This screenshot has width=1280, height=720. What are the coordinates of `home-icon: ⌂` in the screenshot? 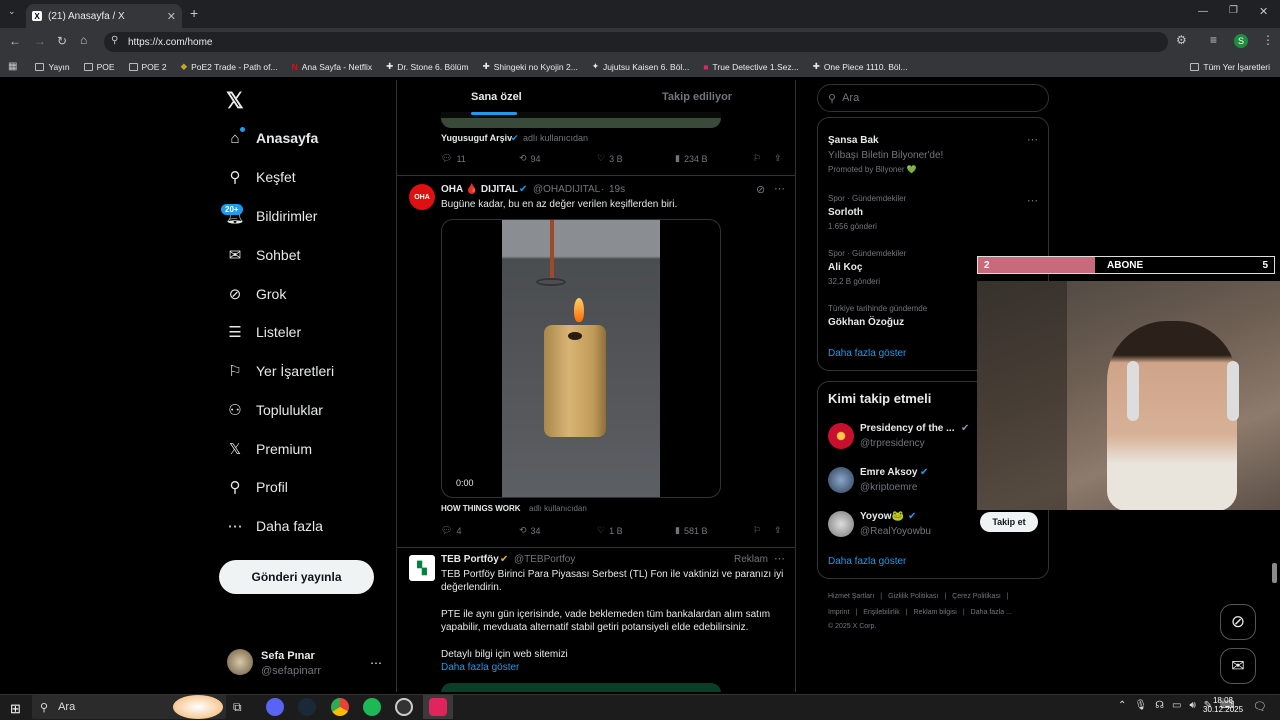 It's located at (83, 40).